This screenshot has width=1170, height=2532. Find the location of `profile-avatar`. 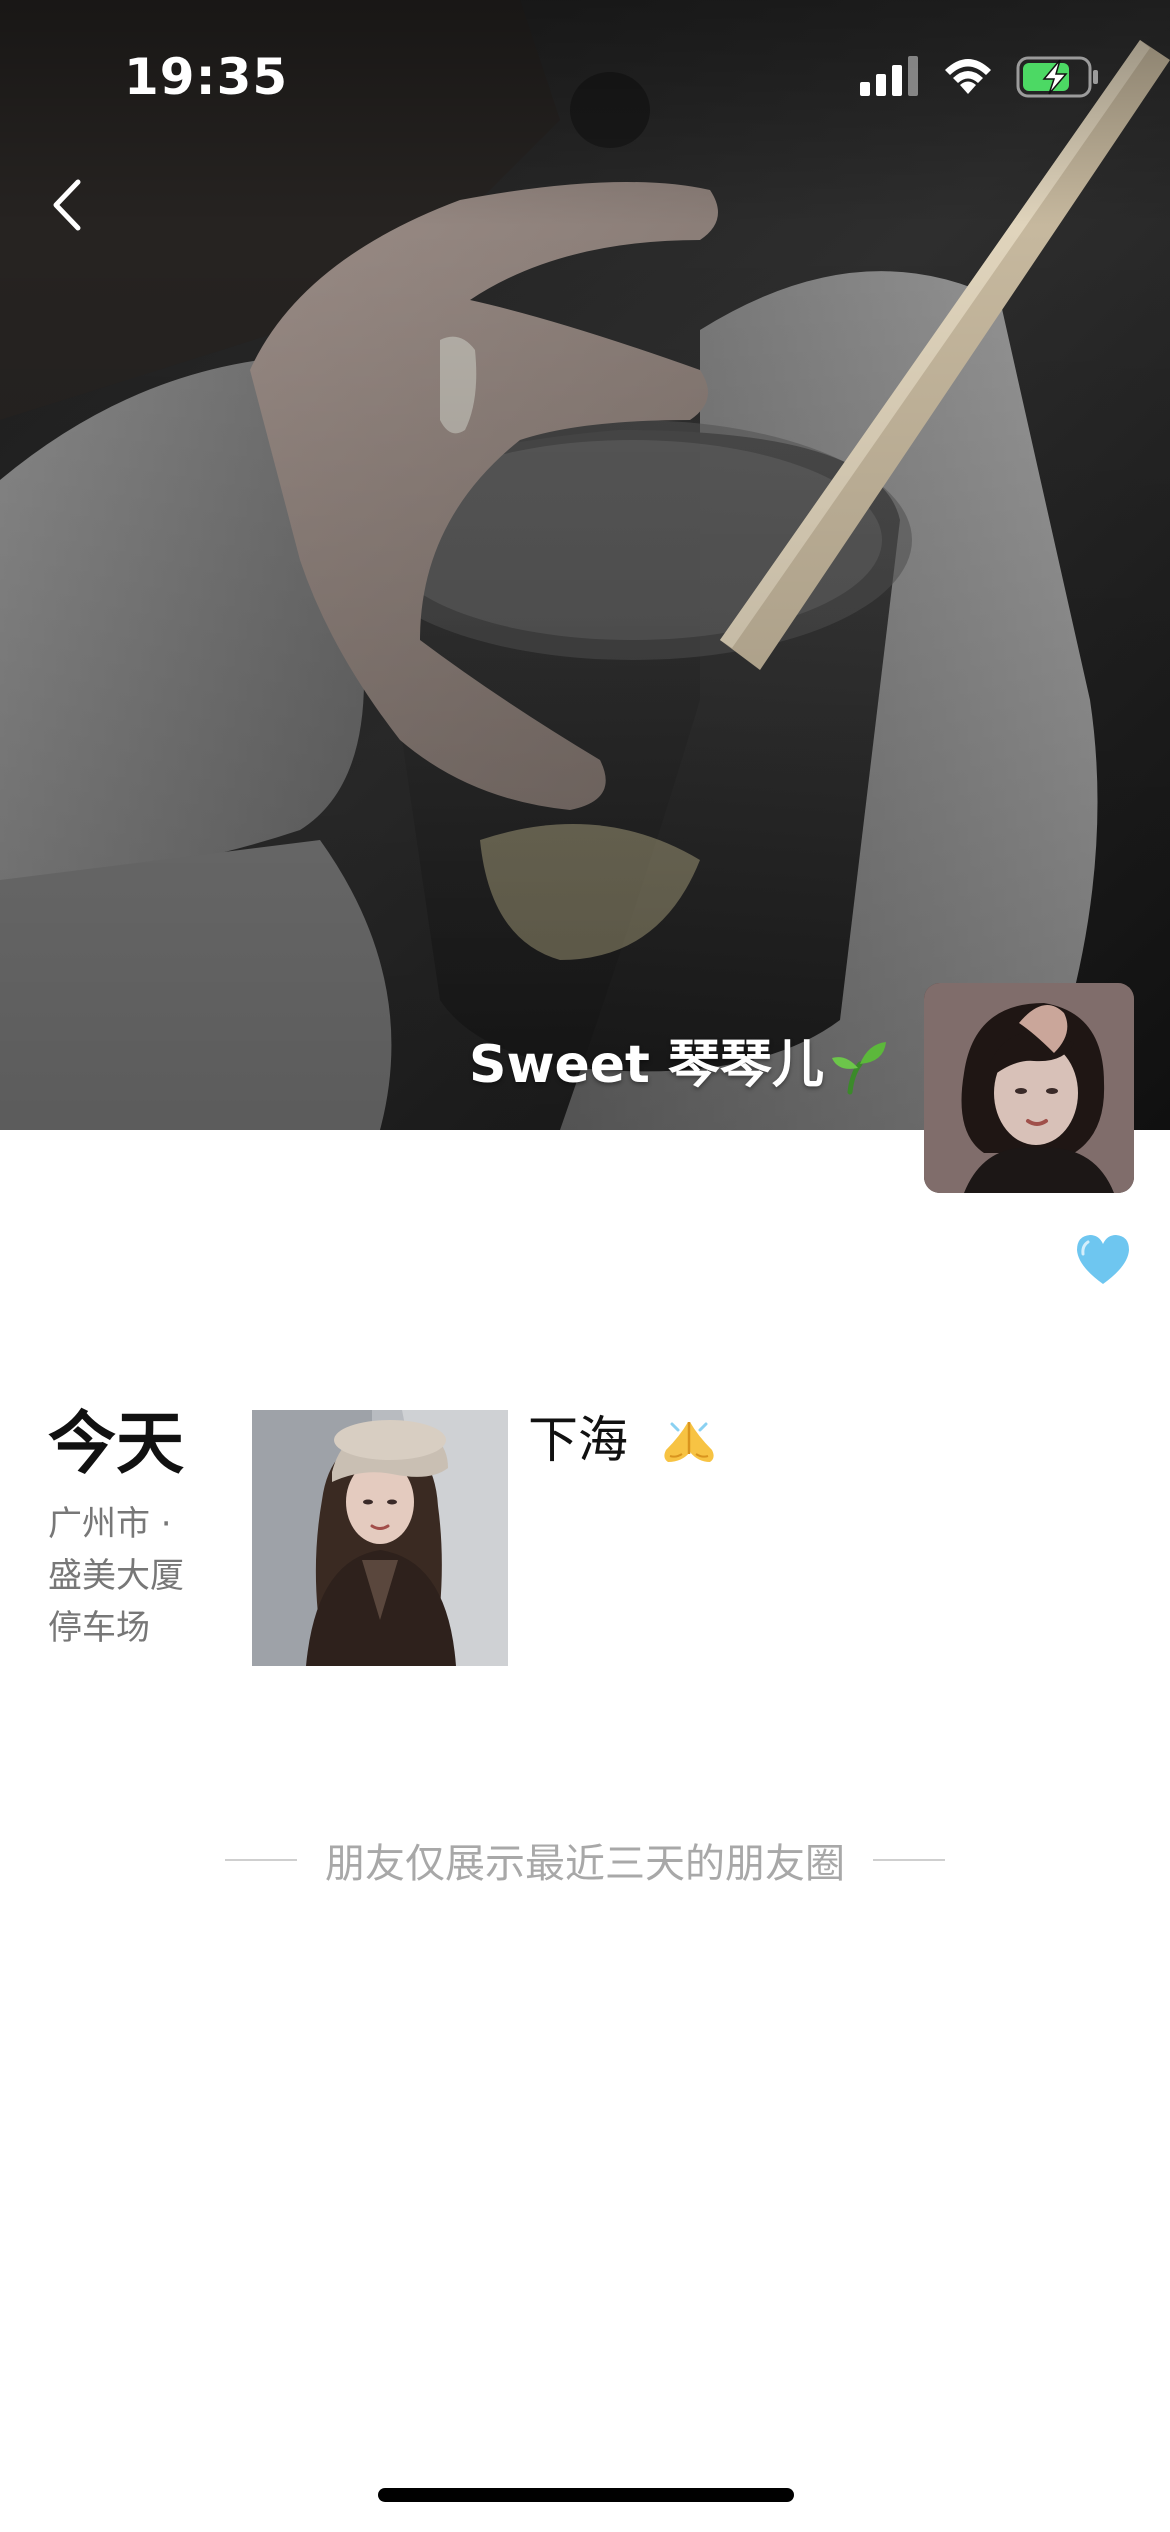

profile-avatar is located at coordinates (1029, 1088).